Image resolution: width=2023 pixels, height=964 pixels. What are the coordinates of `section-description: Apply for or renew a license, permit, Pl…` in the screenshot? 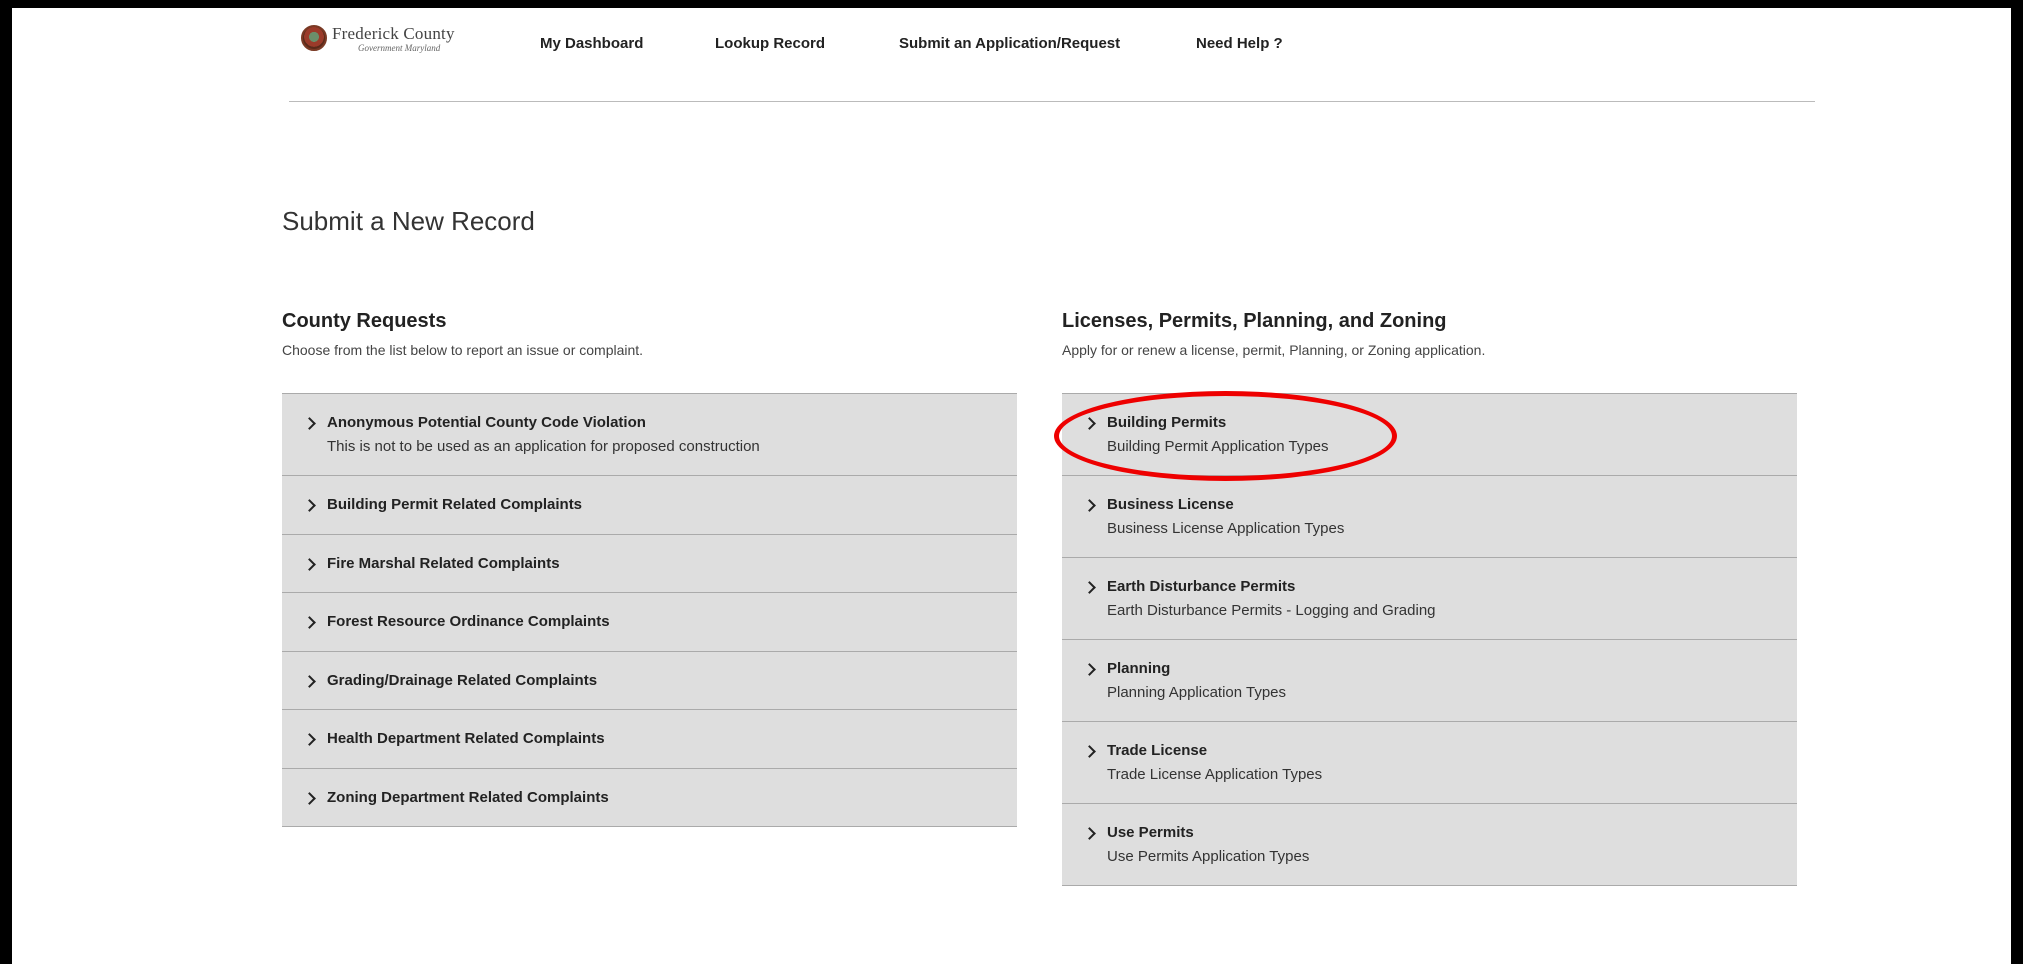 It's located at (1274, 350).